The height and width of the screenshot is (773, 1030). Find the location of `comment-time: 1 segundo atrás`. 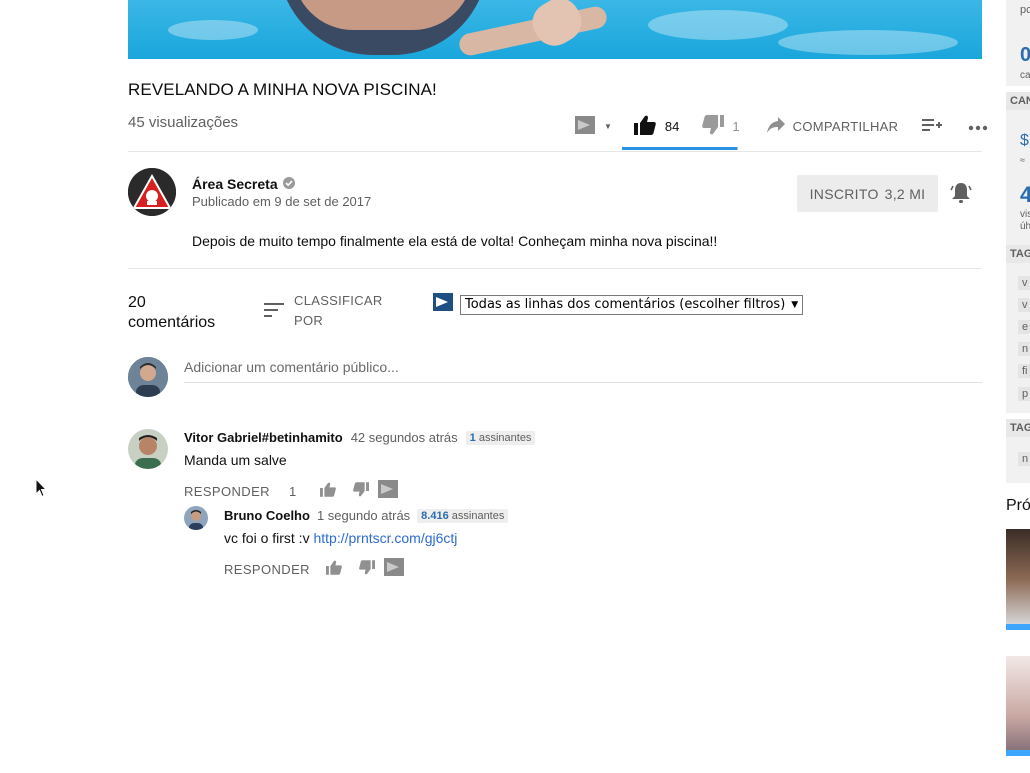

comment-time: 1 segundo atrás is located at coordinates (363, 515).